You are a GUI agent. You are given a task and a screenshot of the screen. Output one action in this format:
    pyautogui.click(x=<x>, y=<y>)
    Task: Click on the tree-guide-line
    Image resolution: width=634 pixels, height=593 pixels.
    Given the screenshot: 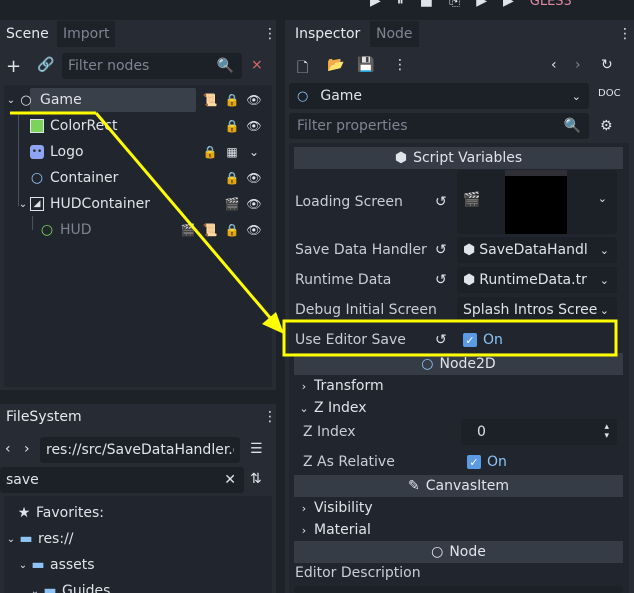 What is the action you would take?
    pyautogui.click(x=18, y=159)
    